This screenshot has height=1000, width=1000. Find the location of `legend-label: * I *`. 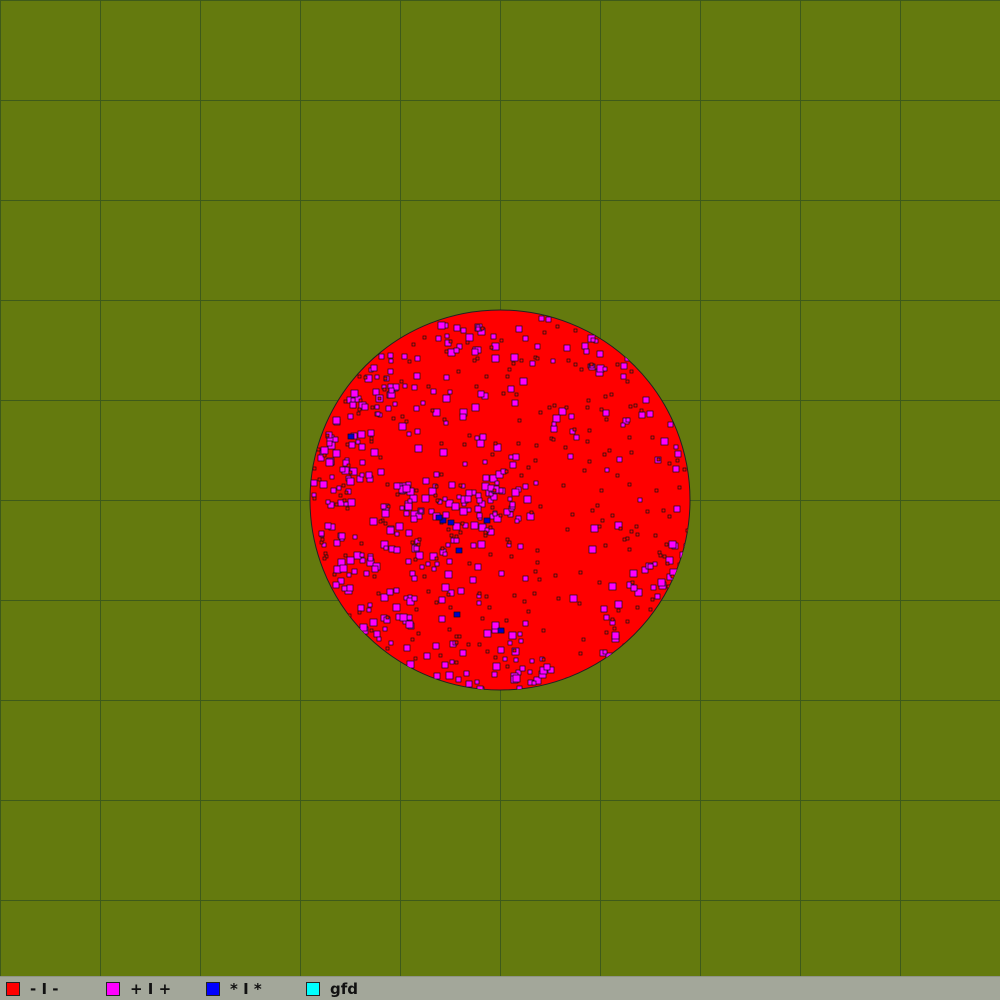

legend-label: * I * is located at coordinates (246, 989).